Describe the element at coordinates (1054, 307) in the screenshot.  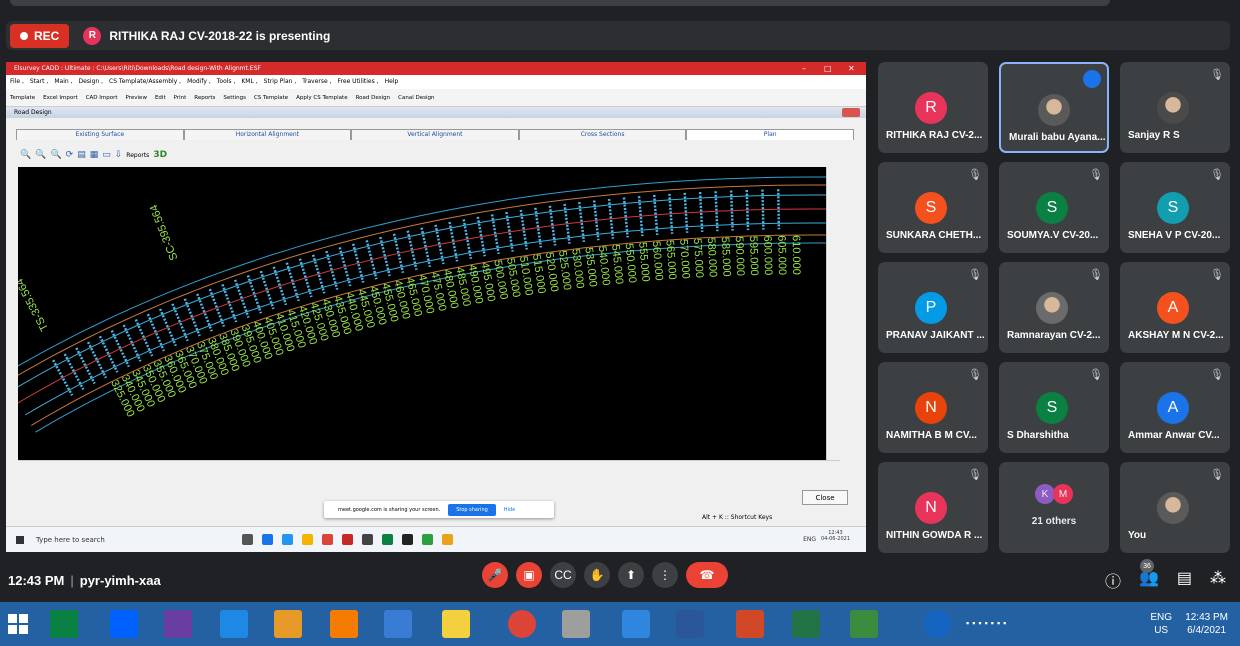
I see `participant-tile: Ramnarayan CV-2... 🎙` at that location.